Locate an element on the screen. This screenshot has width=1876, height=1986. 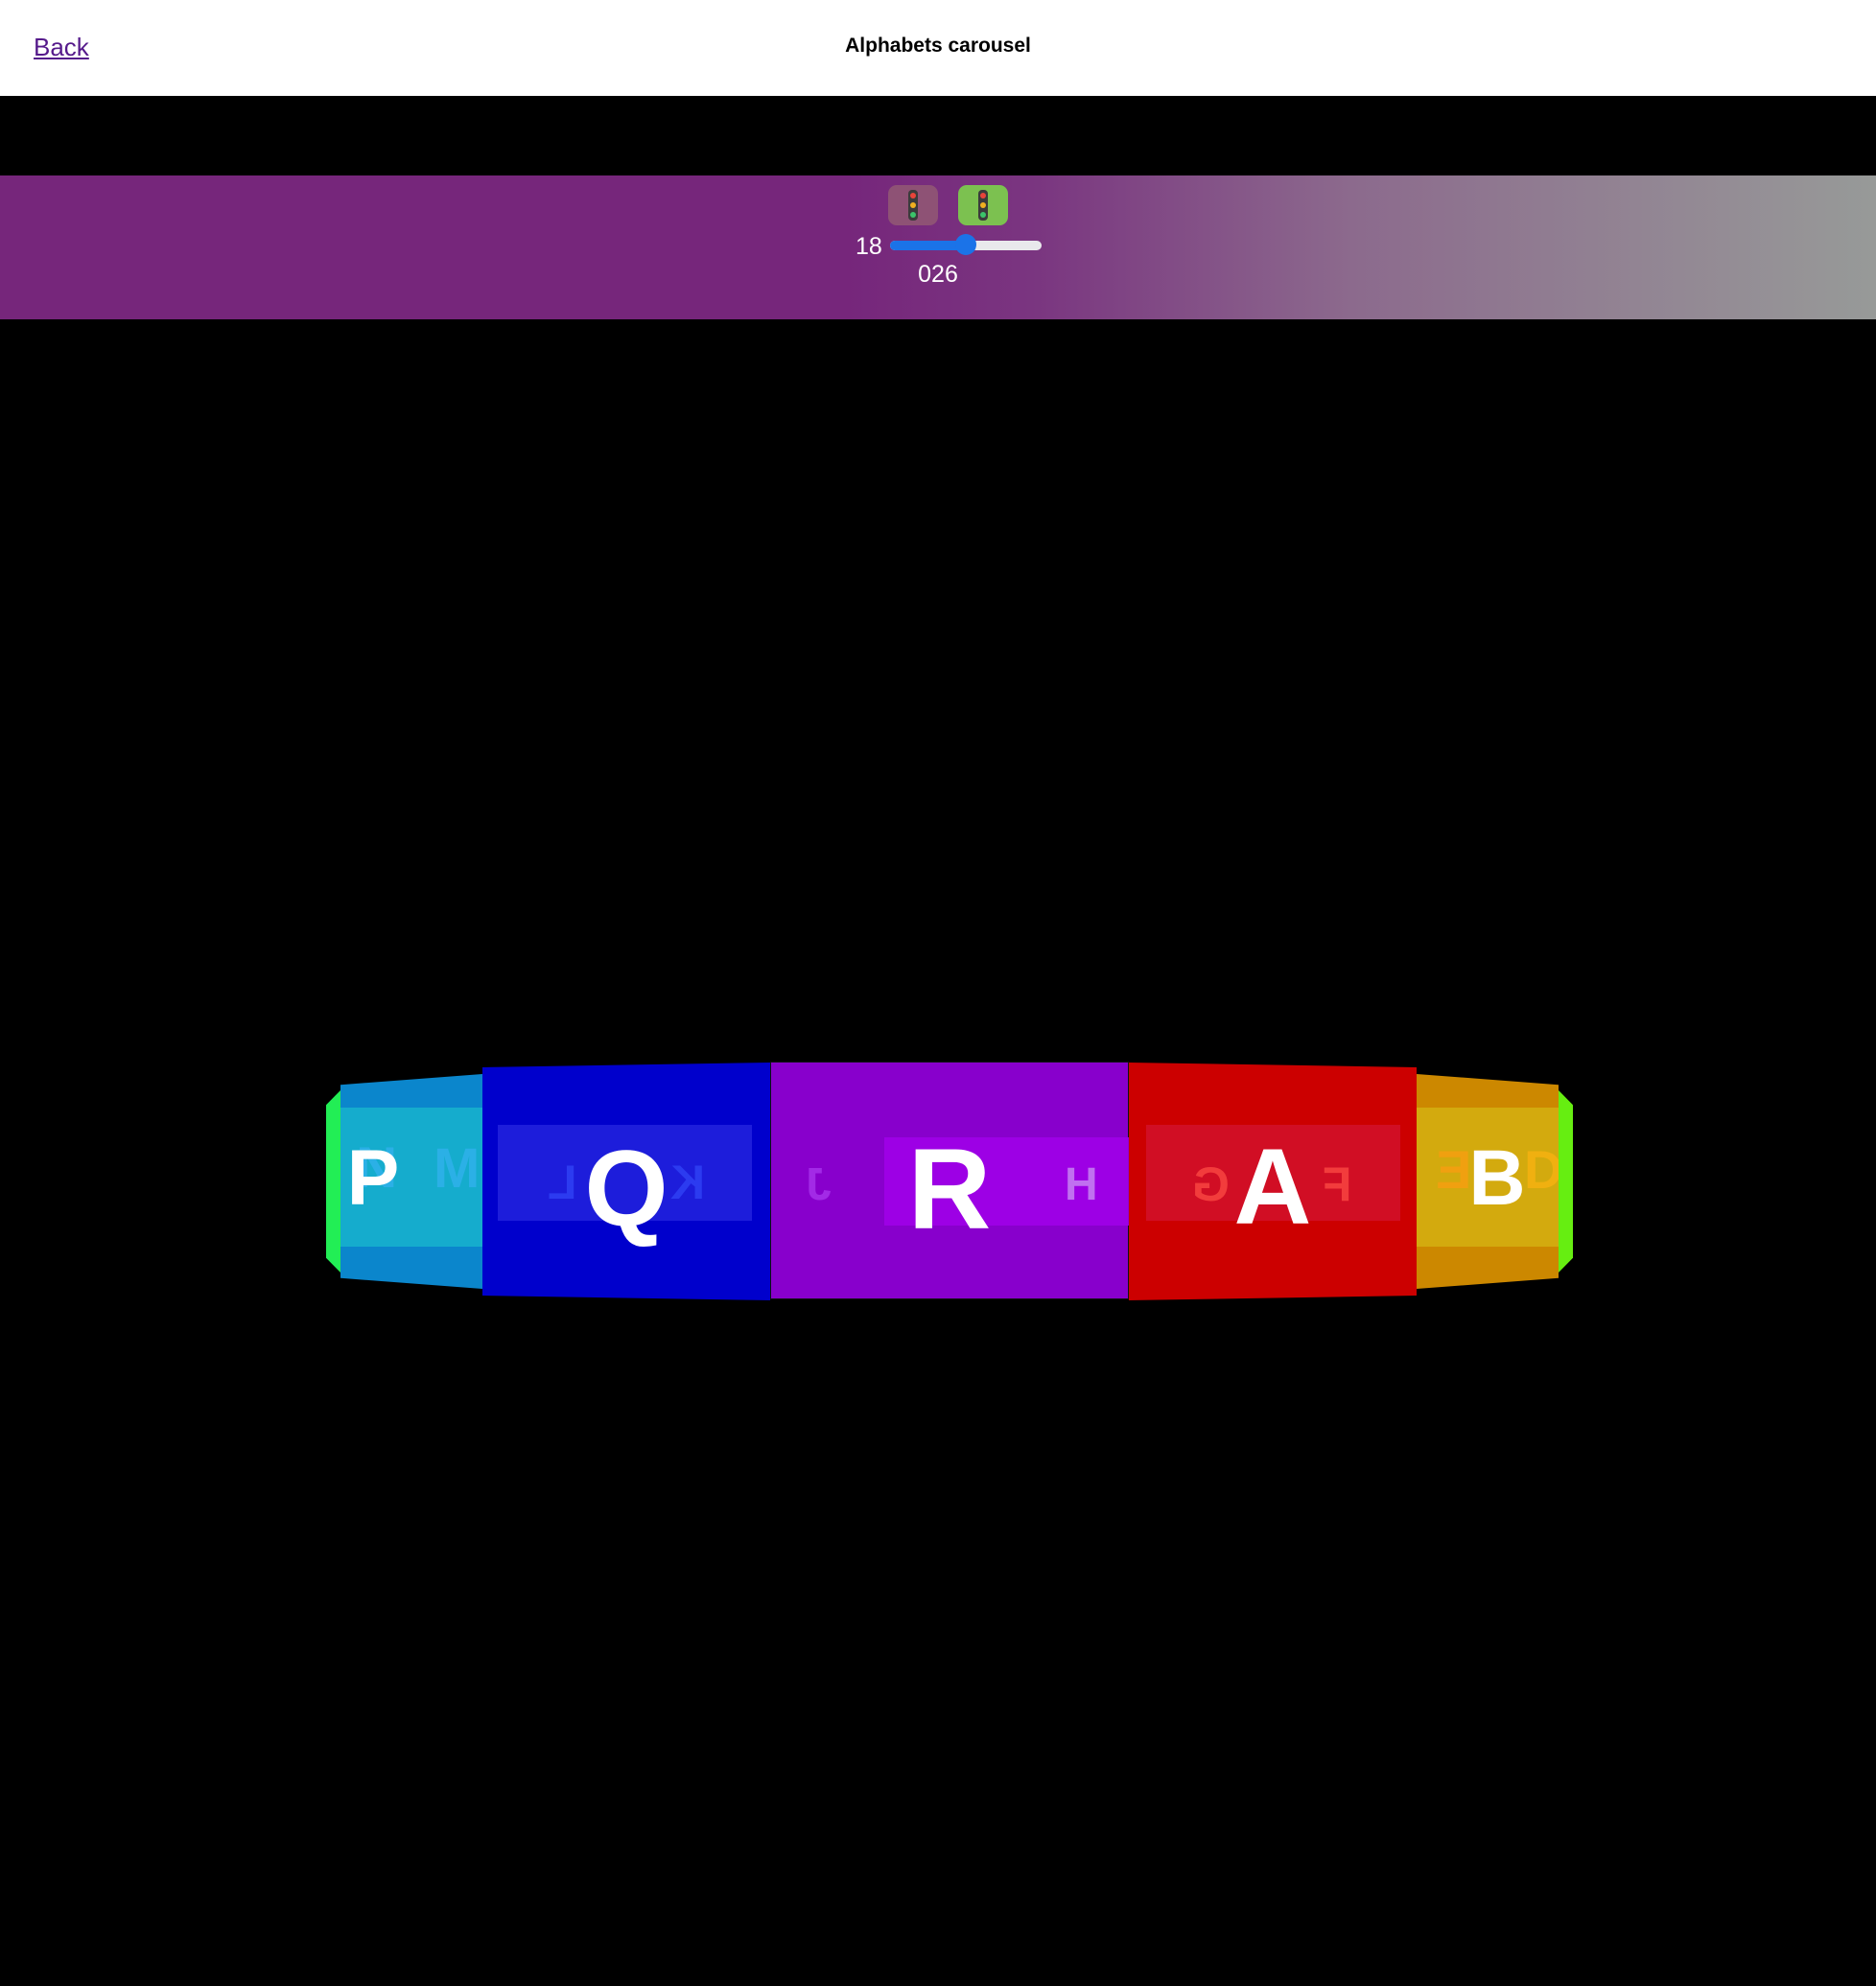
ghost-letter: M is located at coordinates (457, 1168).